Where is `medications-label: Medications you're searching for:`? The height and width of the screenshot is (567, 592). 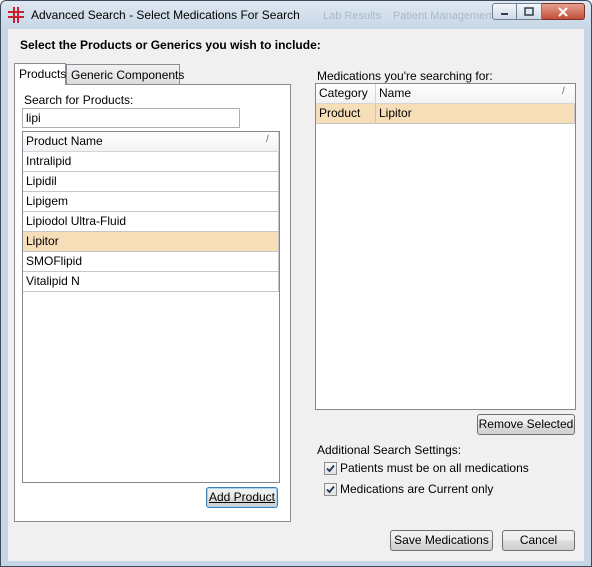
medications-label: Medications you're searching for: is located at coordinates (405, 76).